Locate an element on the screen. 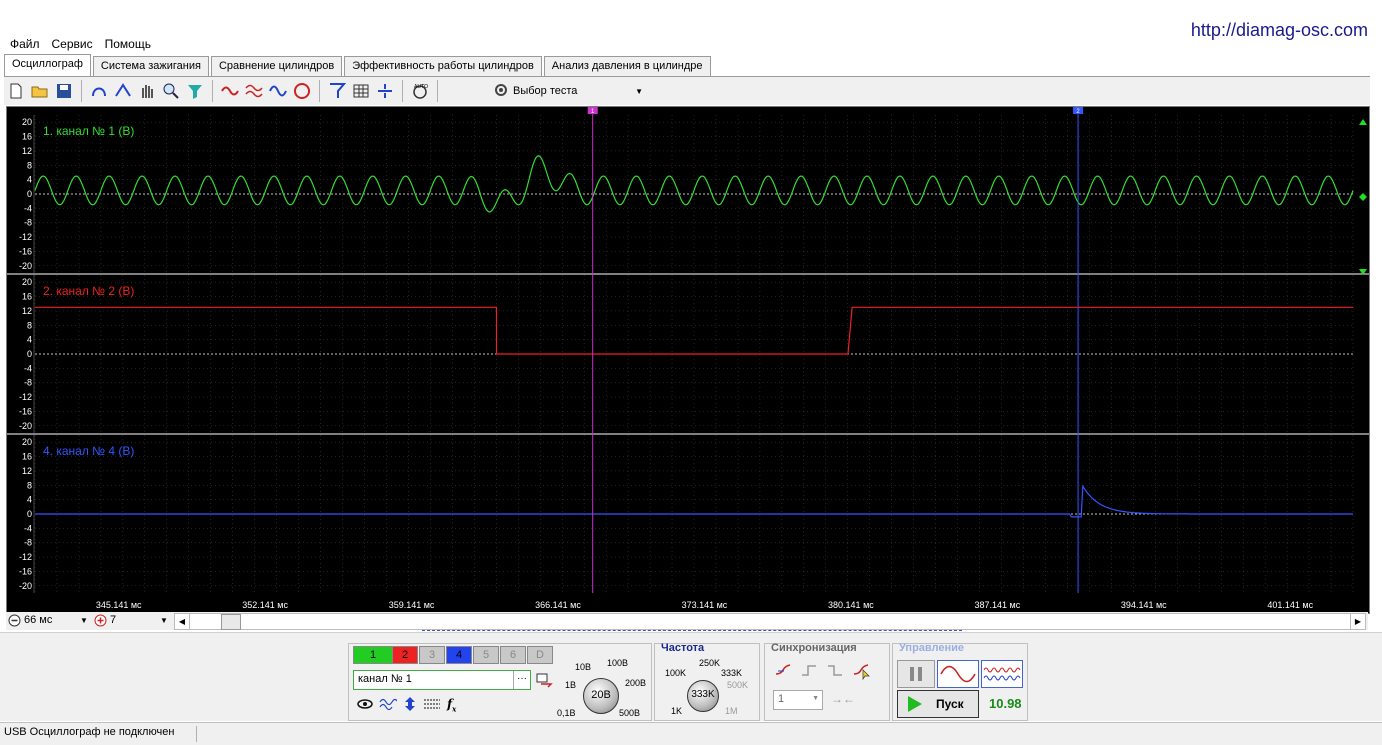 Image resolution: width=1382 pixels, height=745 pixels. sync-cursor-icon is located at coordinates (862, 672).